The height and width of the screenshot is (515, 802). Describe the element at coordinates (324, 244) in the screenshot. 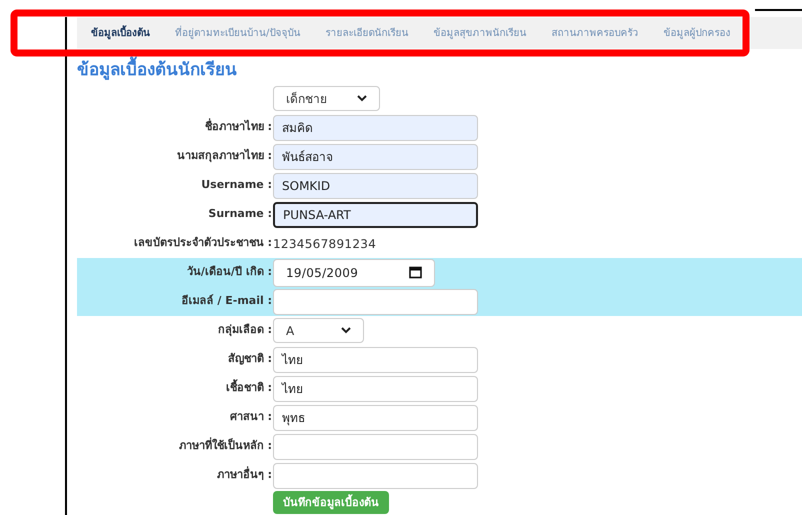

I see `id-number: 1234567891234` at that location.